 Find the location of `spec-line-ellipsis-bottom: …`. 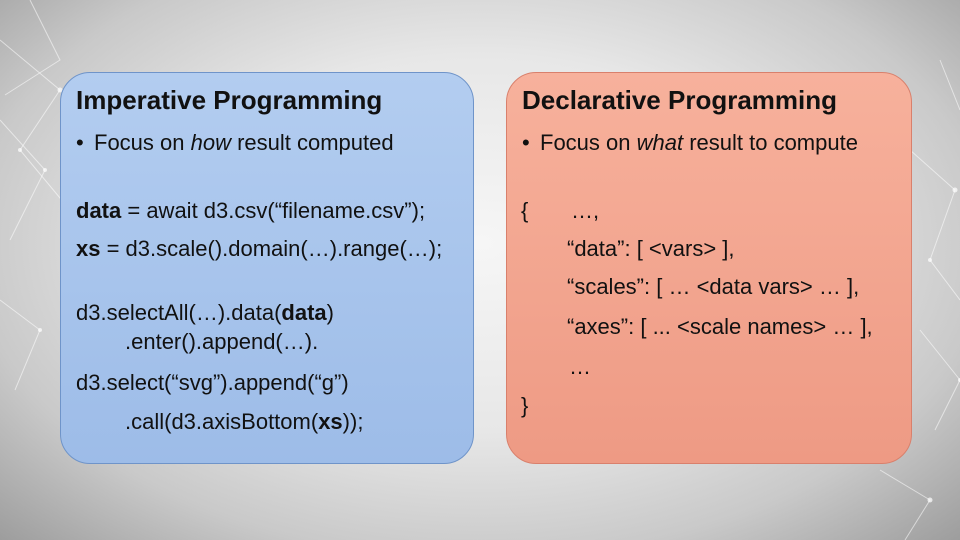

spec-line-ellipsis-bottom: … is located at coordinates (580, 366).